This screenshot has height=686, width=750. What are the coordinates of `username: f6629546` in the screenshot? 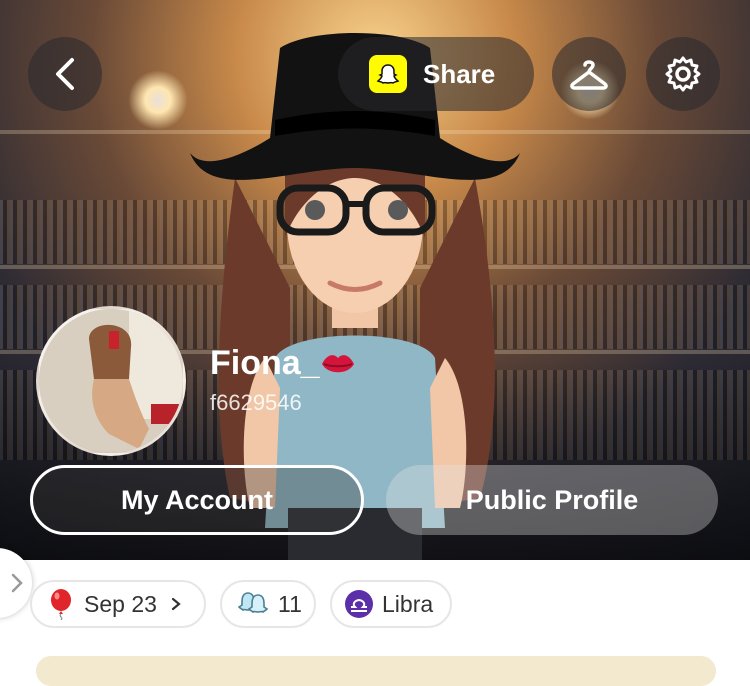 It's located at (256, 402).